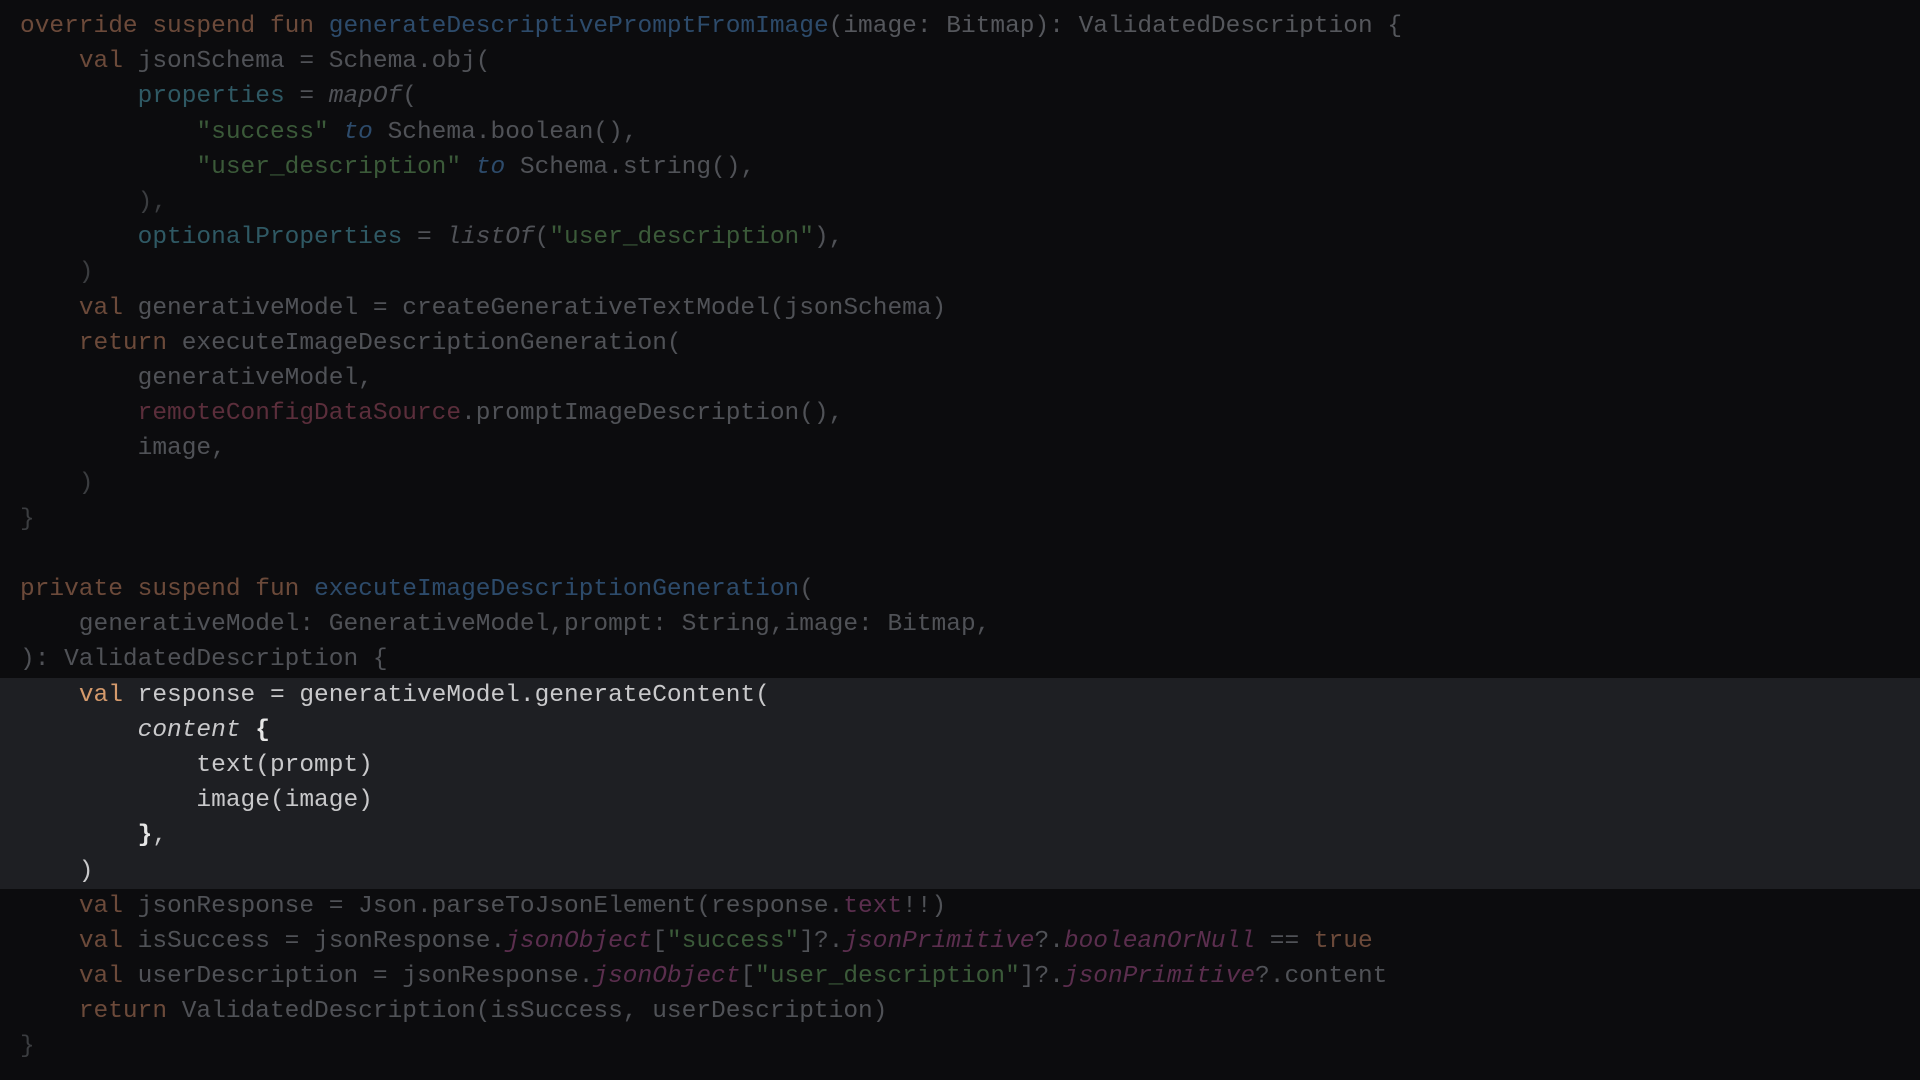 This screenshot has height=1080, width=1920. Describe the element at coordinates (960, 730) in the screenshot. I see `code-line-highlighted: content {` at that location.